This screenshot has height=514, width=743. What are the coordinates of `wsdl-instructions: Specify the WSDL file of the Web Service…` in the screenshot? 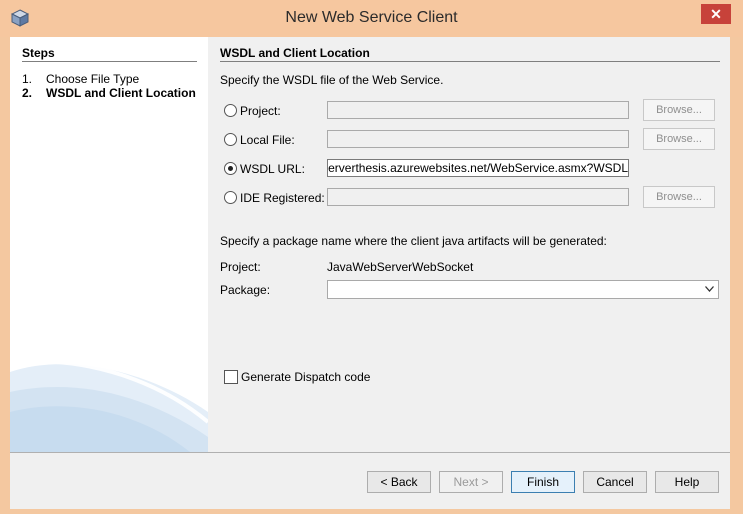 It's located at (332, 80).